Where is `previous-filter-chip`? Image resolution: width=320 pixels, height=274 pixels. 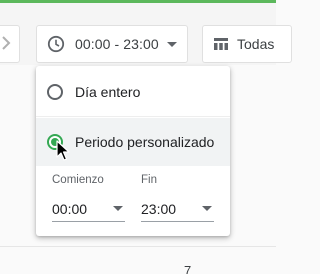 previous-filter-chip is located at coordinates (10, 44).